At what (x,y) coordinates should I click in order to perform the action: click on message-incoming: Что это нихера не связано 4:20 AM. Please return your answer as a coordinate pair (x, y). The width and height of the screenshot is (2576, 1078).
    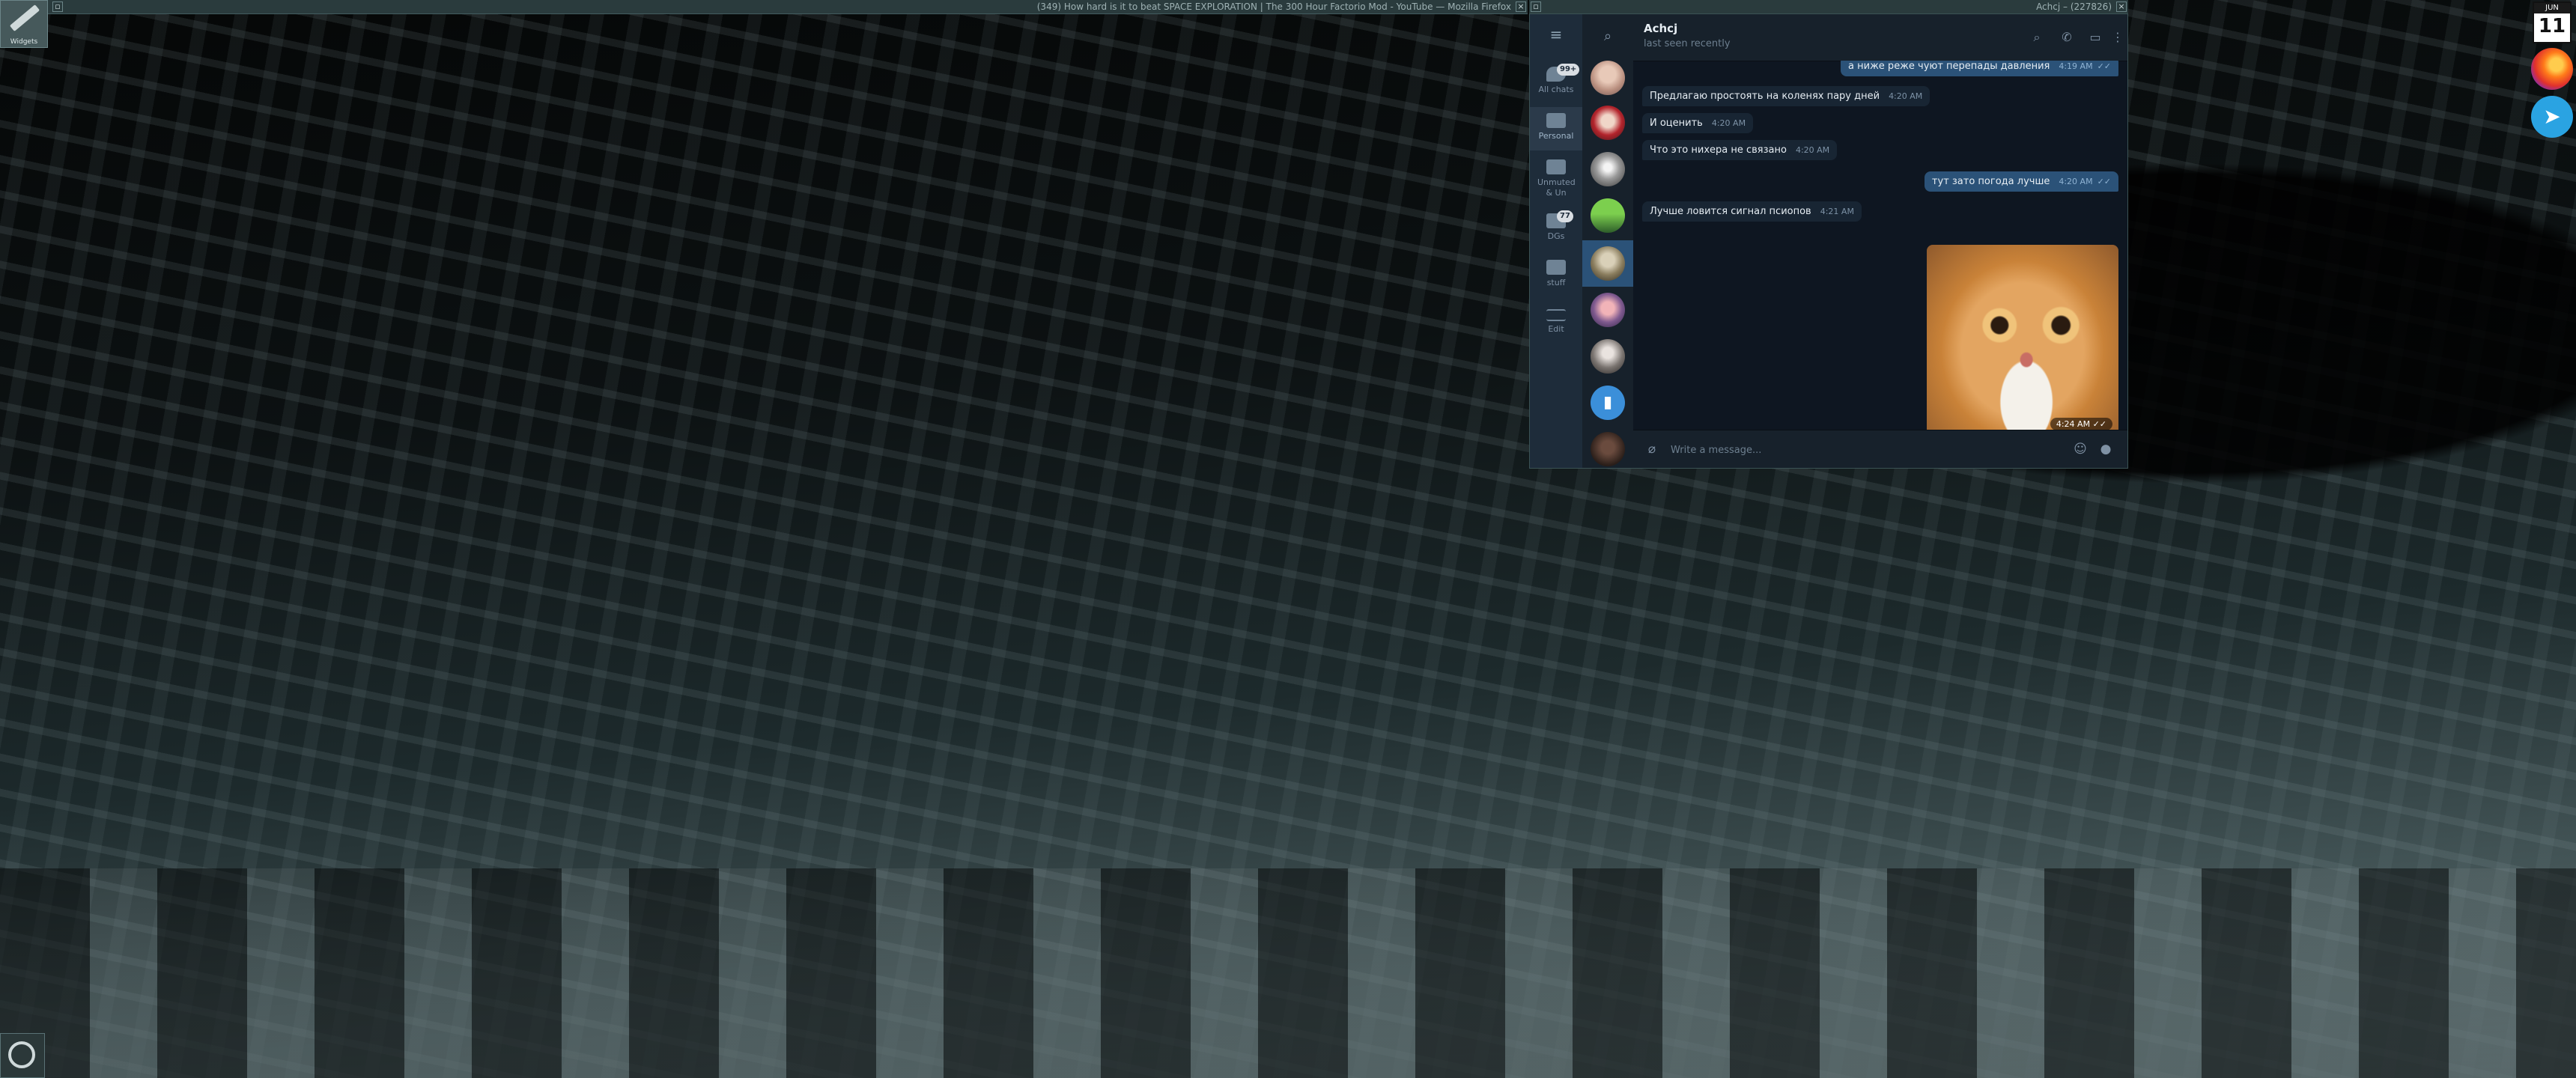
    Looking at the image, I should click on (1740, 150).